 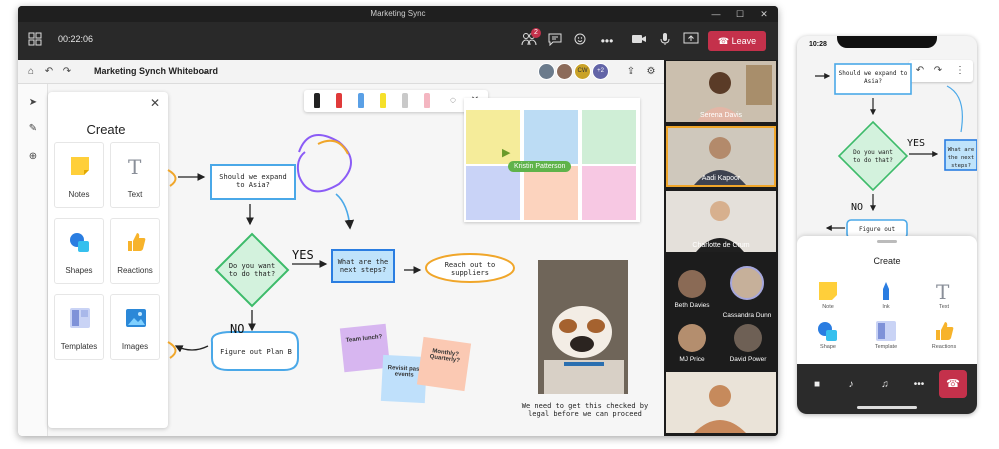 What do you see at coordinates (886, 331) in the screenshot?
I see `template-icon` at bounding box center [886, 331].